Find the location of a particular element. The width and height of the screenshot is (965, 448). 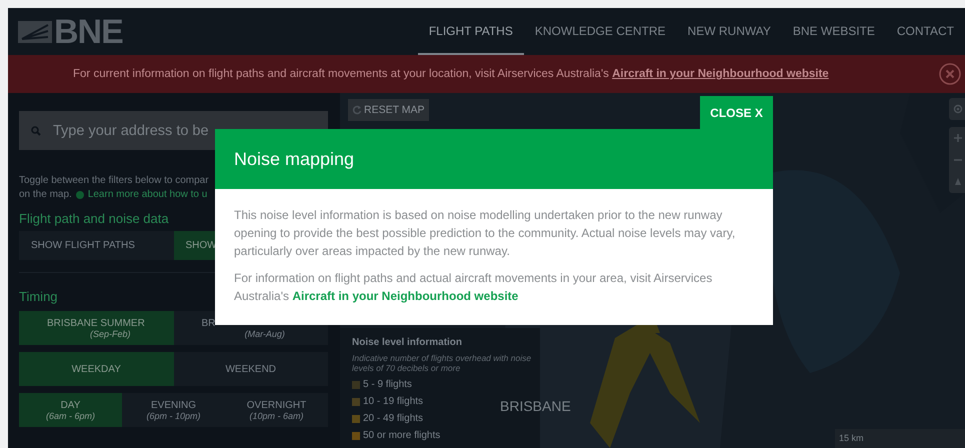

notice-link: Aircraft in your Neighbourhood website is located at coordinates (720, 74).